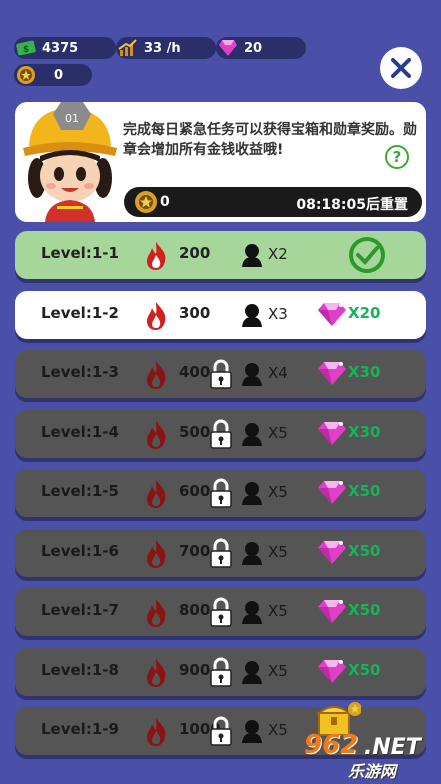 The height and width of the screenshot is (784, 441). Describe the element at coordinates (80, 372) in the screenshot. I see `level-label: Level:1-3` at that location.